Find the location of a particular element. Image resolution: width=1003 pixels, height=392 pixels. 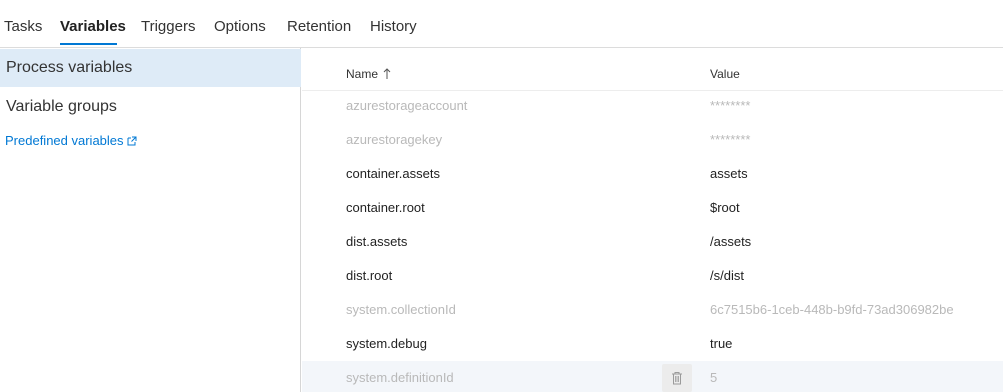

delete-variable-button is located at coordinates (677, 378).